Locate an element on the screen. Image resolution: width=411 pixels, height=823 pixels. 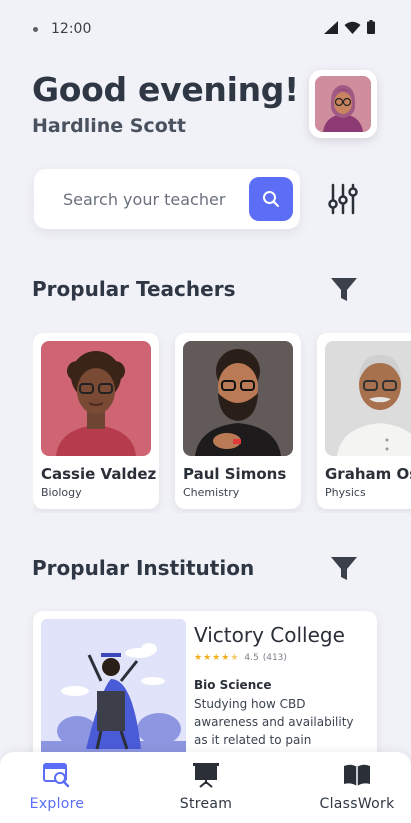
teacher-subject: Biology is located at coordinates (61, 492).